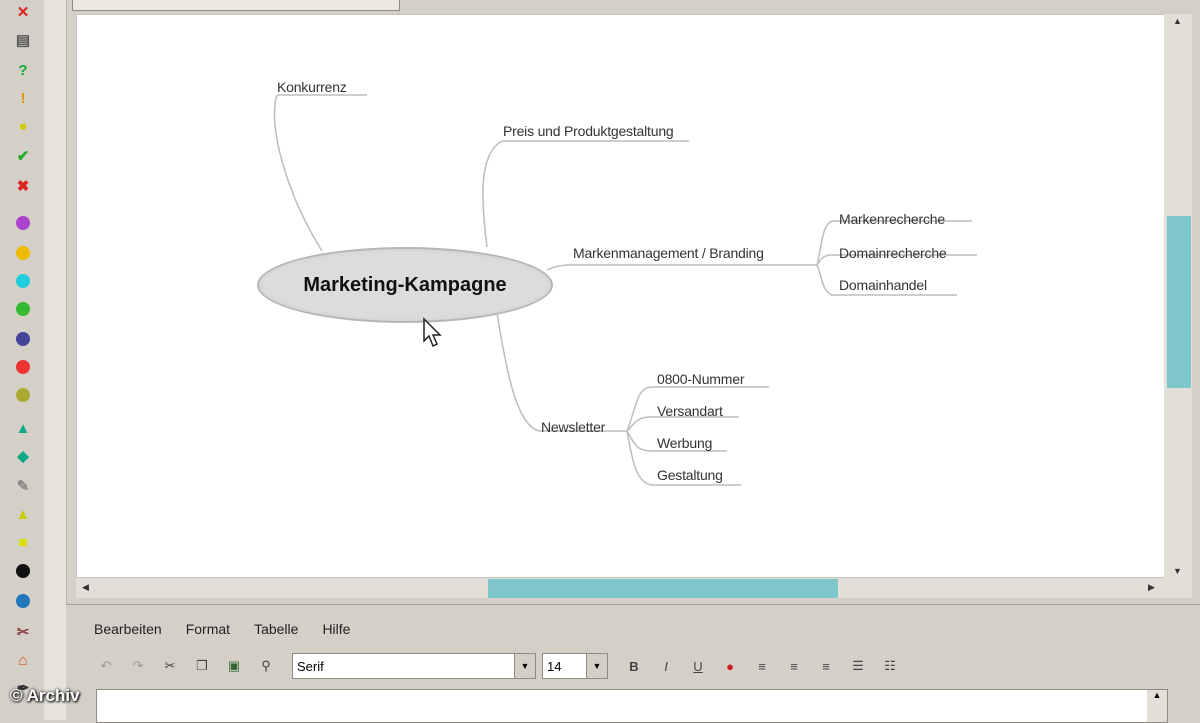 This screenshot has width=1200, height=723. Describe the element at coordinates (23, 40) in the screenshot. I see `notes-icon: ▤` at that location.